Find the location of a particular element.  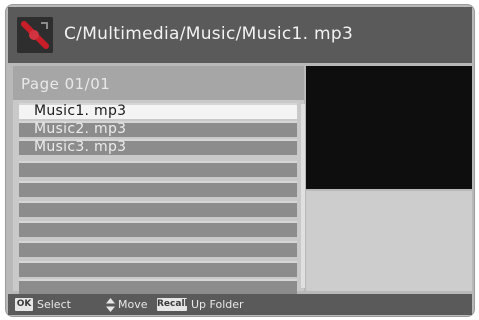

current-path: C/Multimedia/Music/Music1. mp3 is located at coordinates (209, 34).